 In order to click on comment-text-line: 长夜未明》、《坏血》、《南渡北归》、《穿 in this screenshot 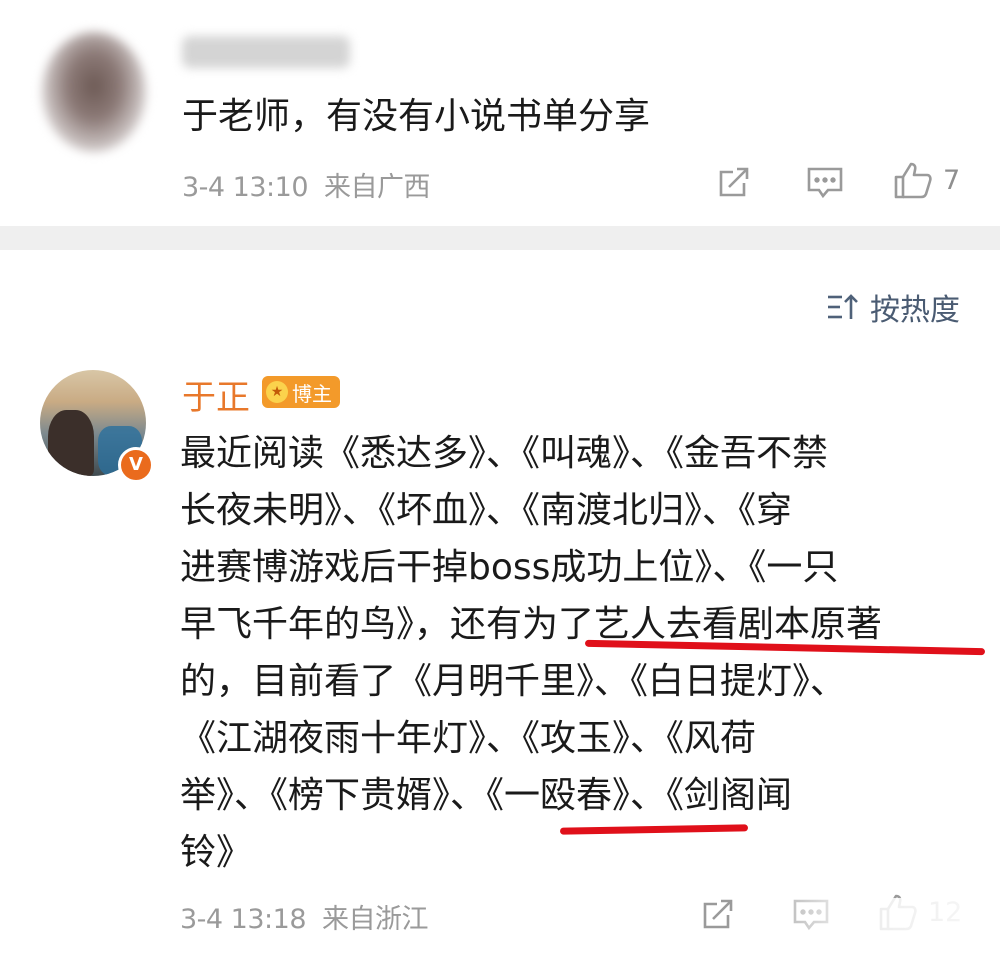, I will do `click(486, 510)`.